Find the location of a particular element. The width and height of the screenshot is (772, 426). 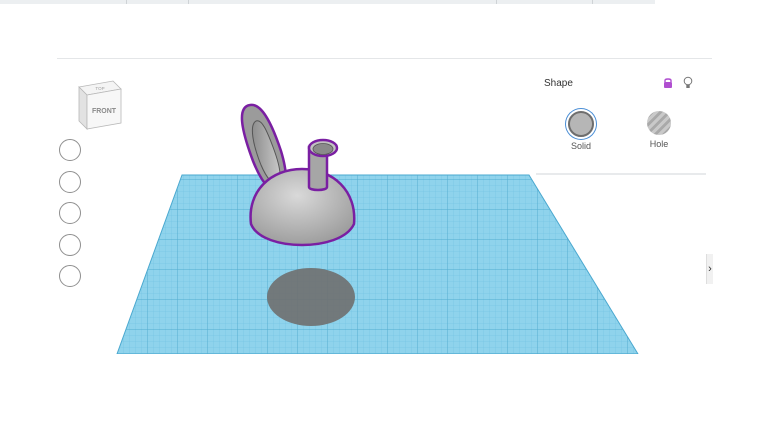

viewcube-top-label: TOP is located at coordinates (99, 88).